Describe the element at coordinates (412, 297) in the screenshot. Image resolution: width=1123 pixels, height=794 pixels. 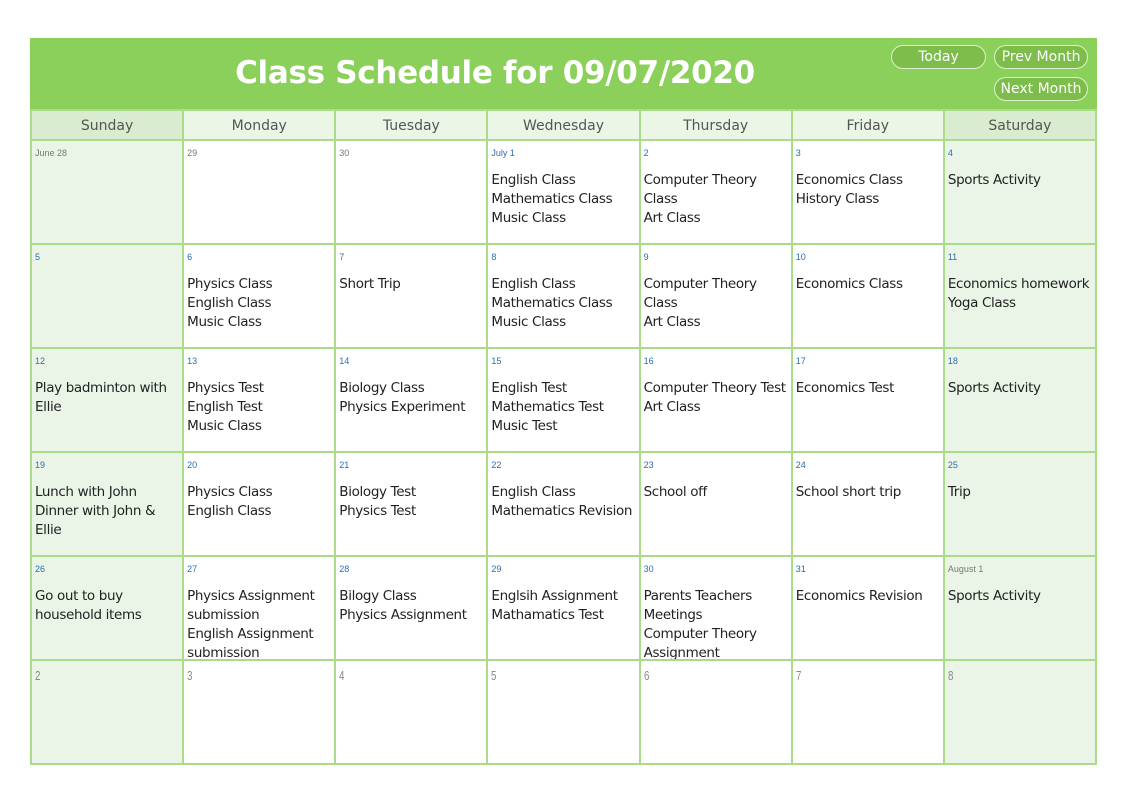
I see `day-cell: 7 Short Trip` at that location.